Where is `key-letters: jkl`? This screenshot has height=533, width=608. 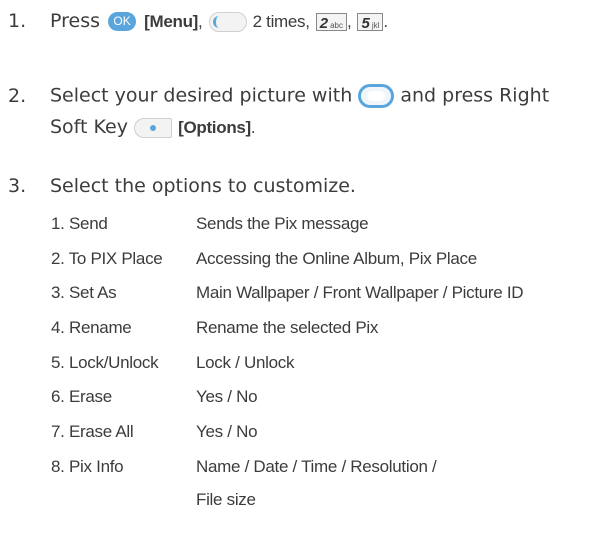 key-letters: jkl is located at coordinates (375, 25).